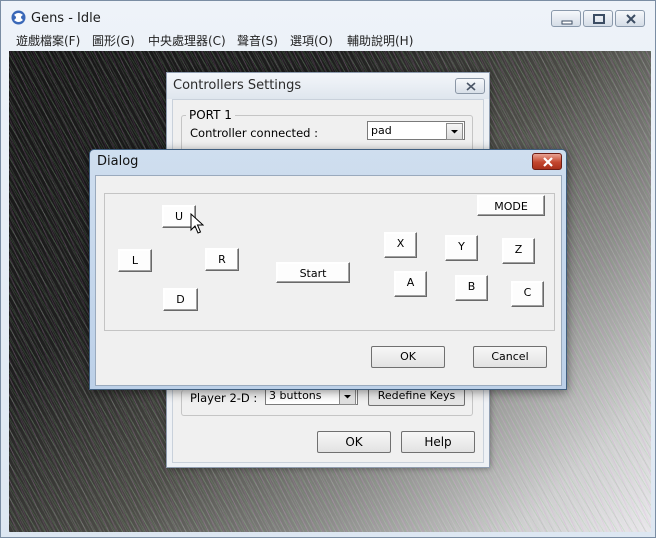  What do you see at coordinates (257, 40) in the screenshot?
I see `menu-sound: 聲音(S)` at bounding box center [257, 40].